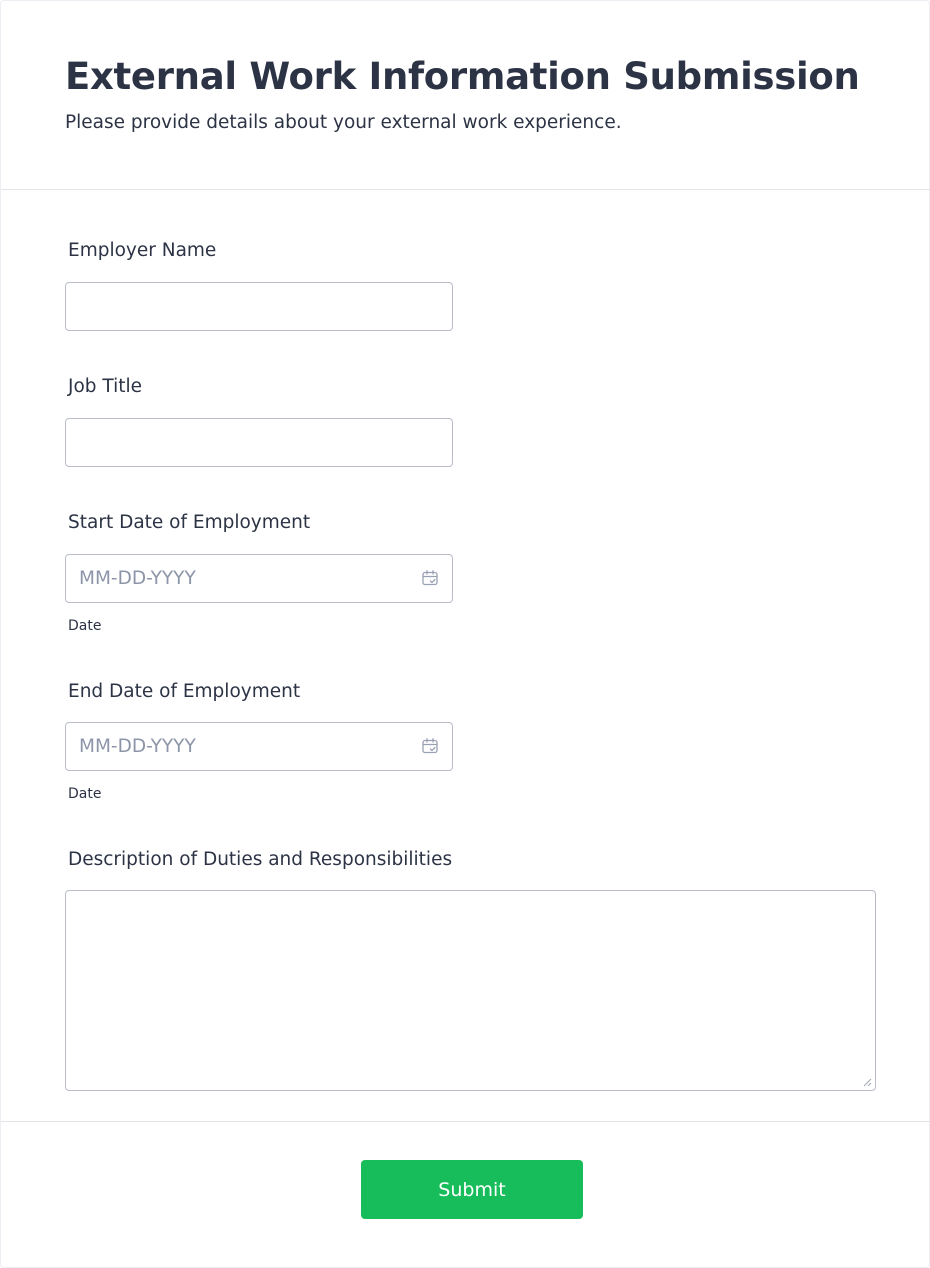 The width and height of the screenshot is (930, 1268). I want to click on end-date-sublabel: Date, so click(85, 794).